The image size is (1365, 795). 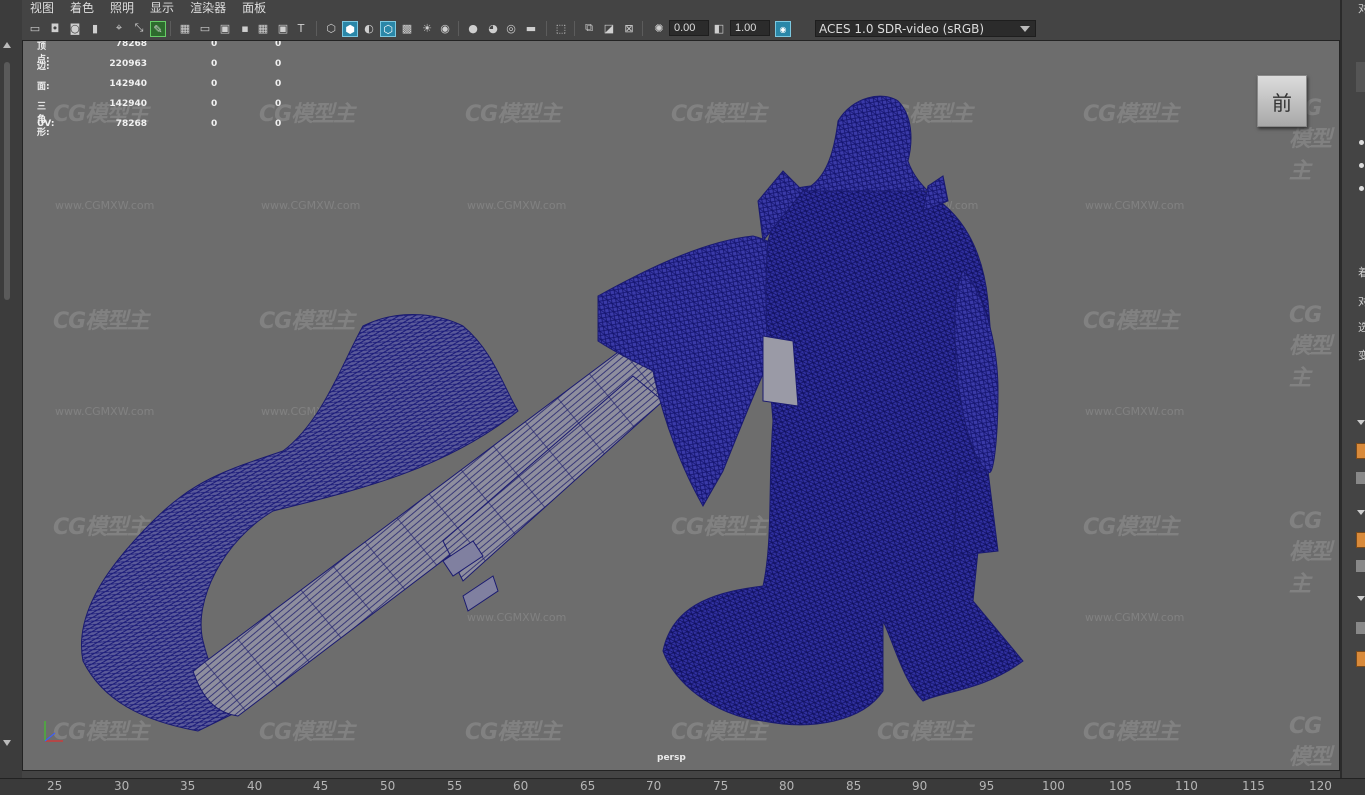 I want to click on safe-title-icon: T, so click(x=301, y=28).